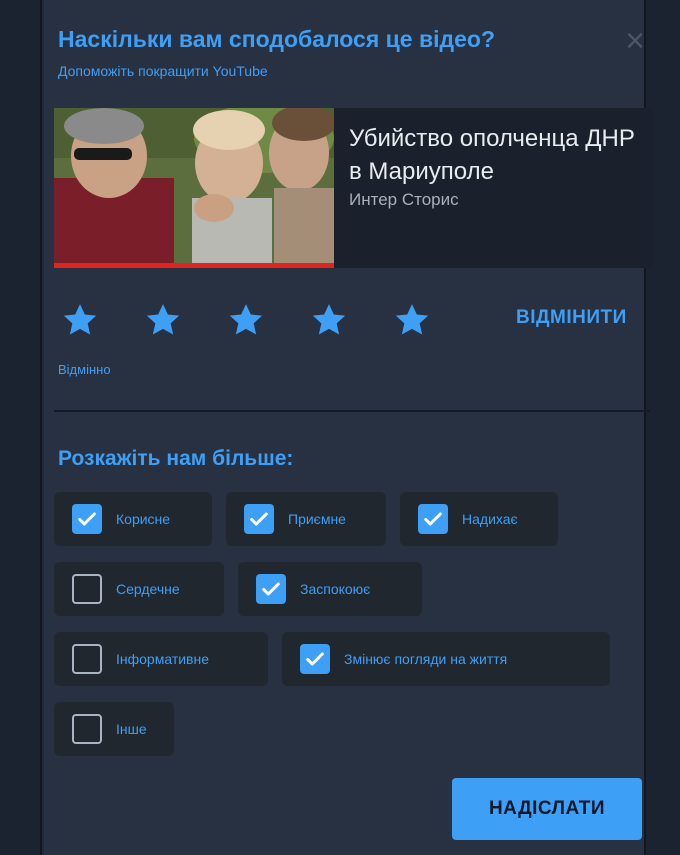  Describe the element at coordinates (114, 729) in the screenshot. I see `option-chip: Інше` at that location.